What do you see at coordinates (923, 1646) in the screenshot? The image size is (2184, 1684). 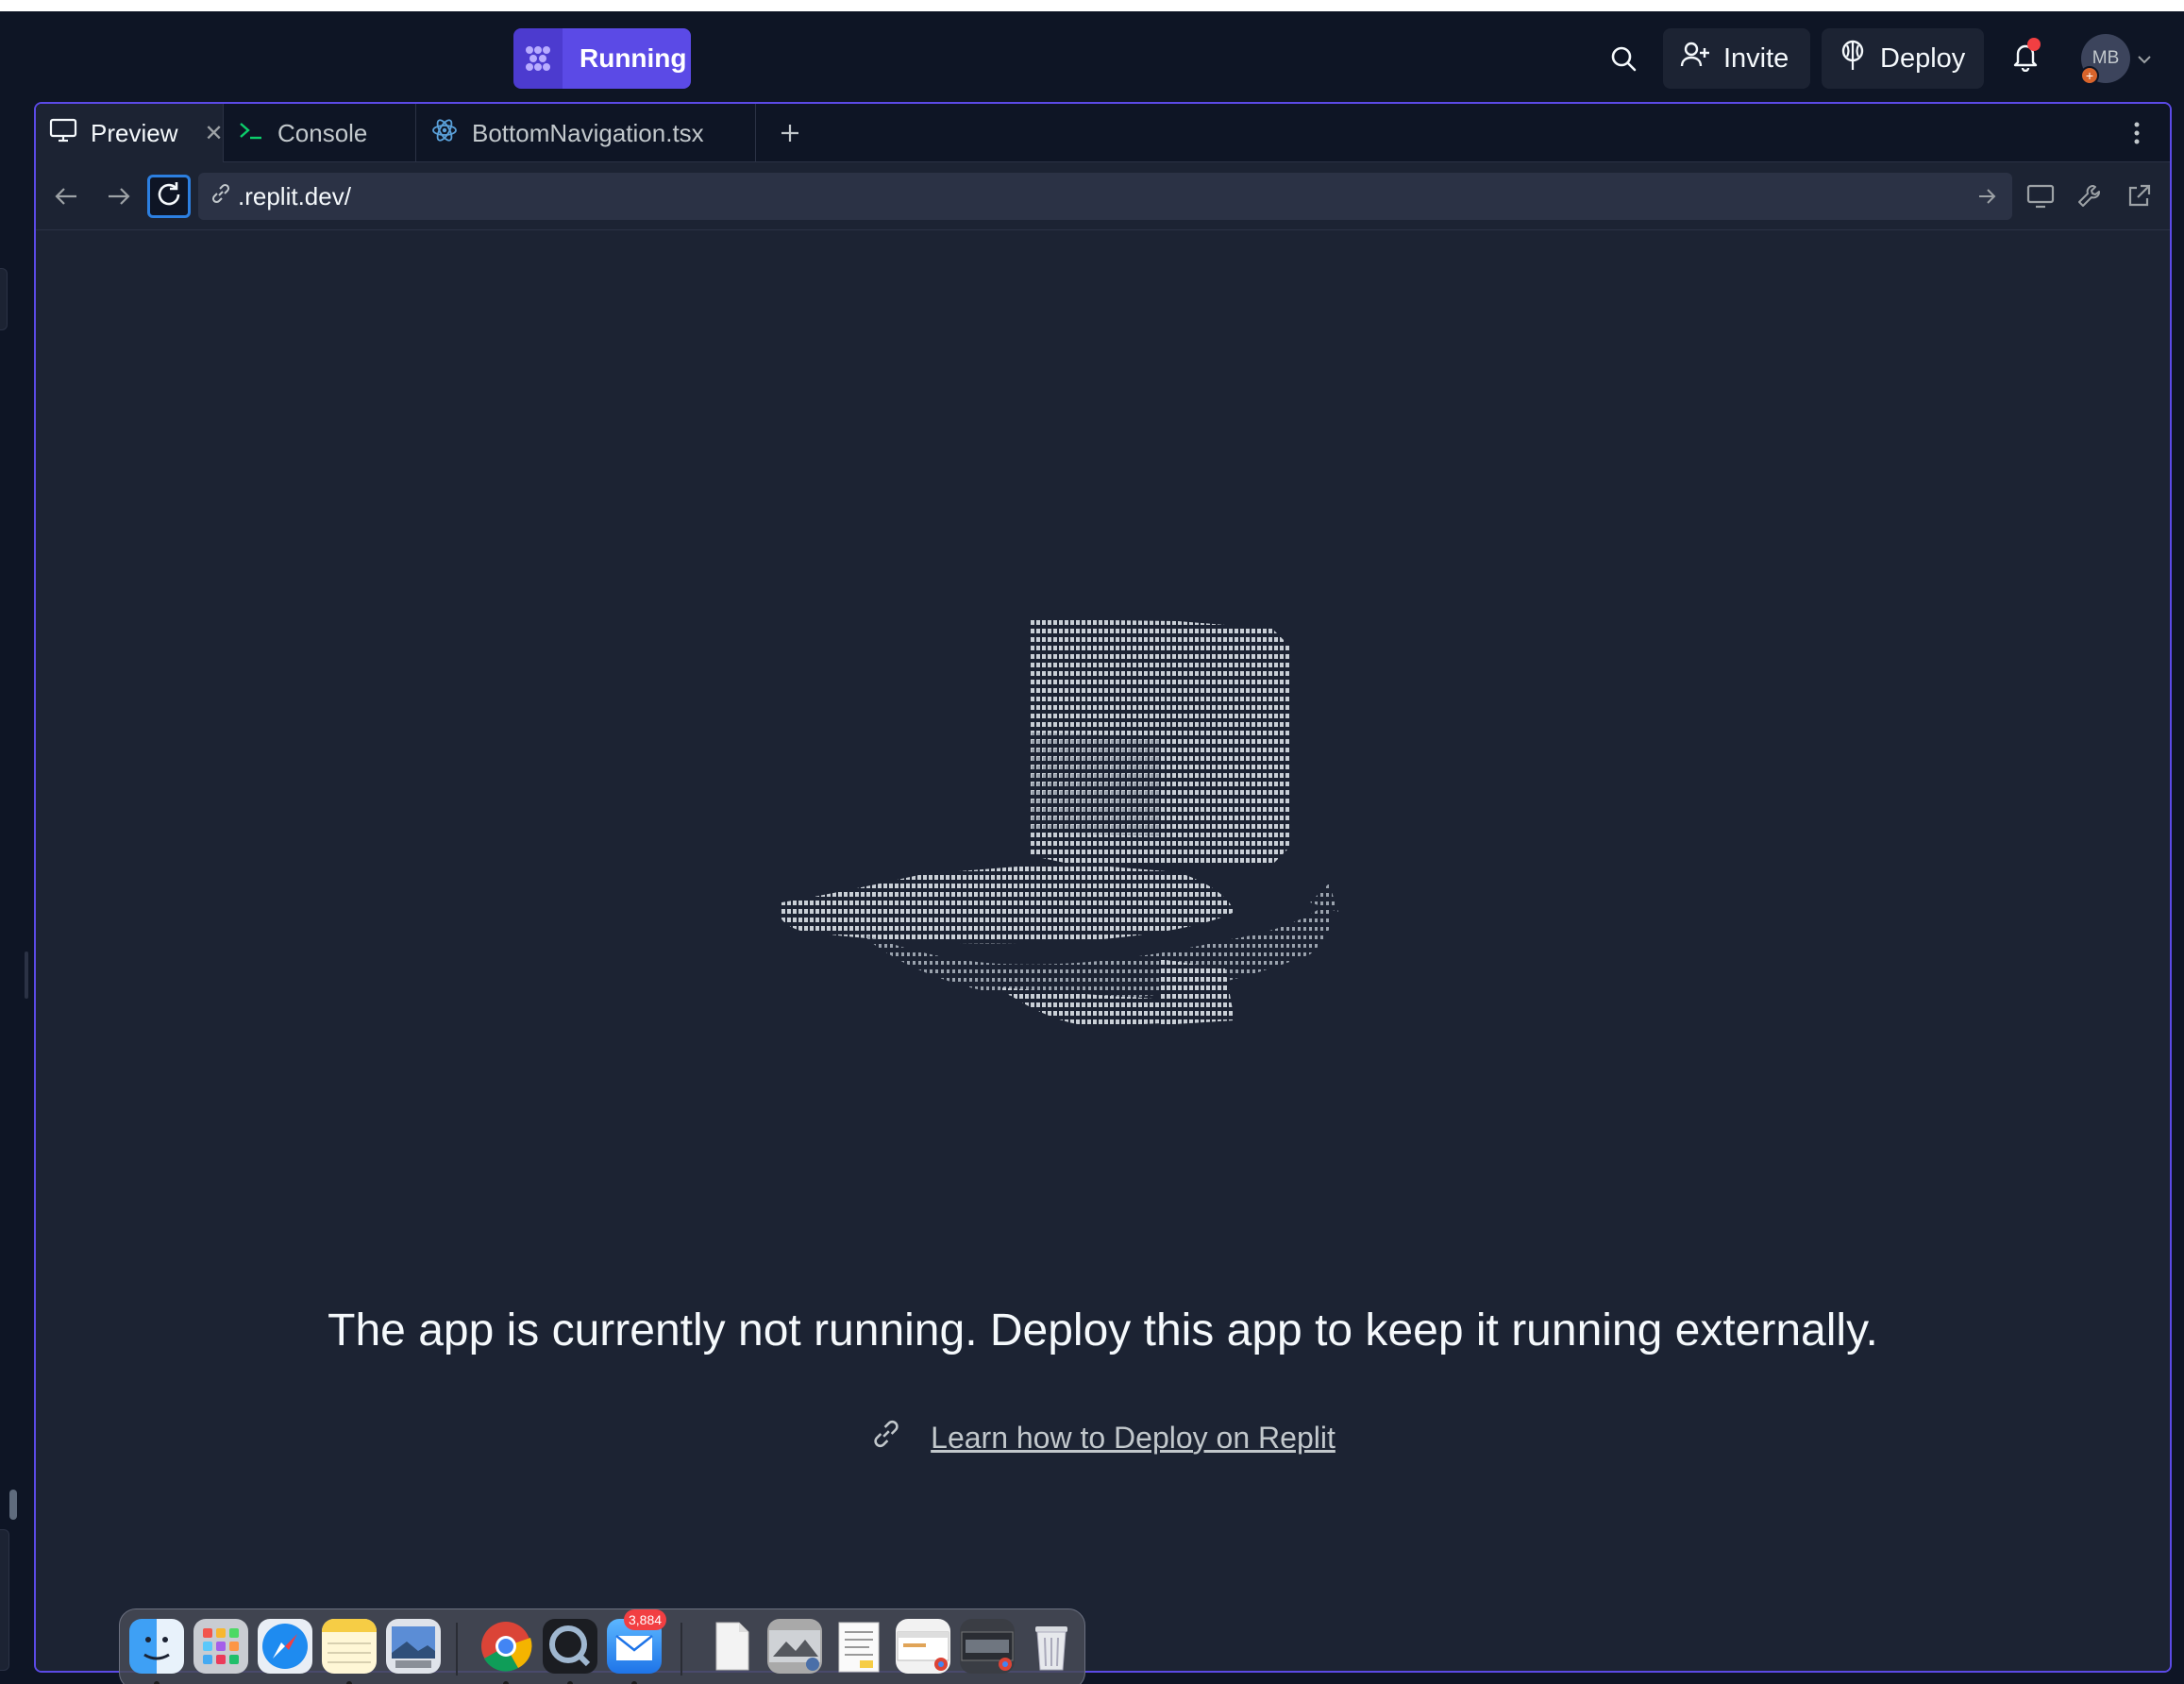 I see `chrome-window-icon` at bounding box center [923, 1646].